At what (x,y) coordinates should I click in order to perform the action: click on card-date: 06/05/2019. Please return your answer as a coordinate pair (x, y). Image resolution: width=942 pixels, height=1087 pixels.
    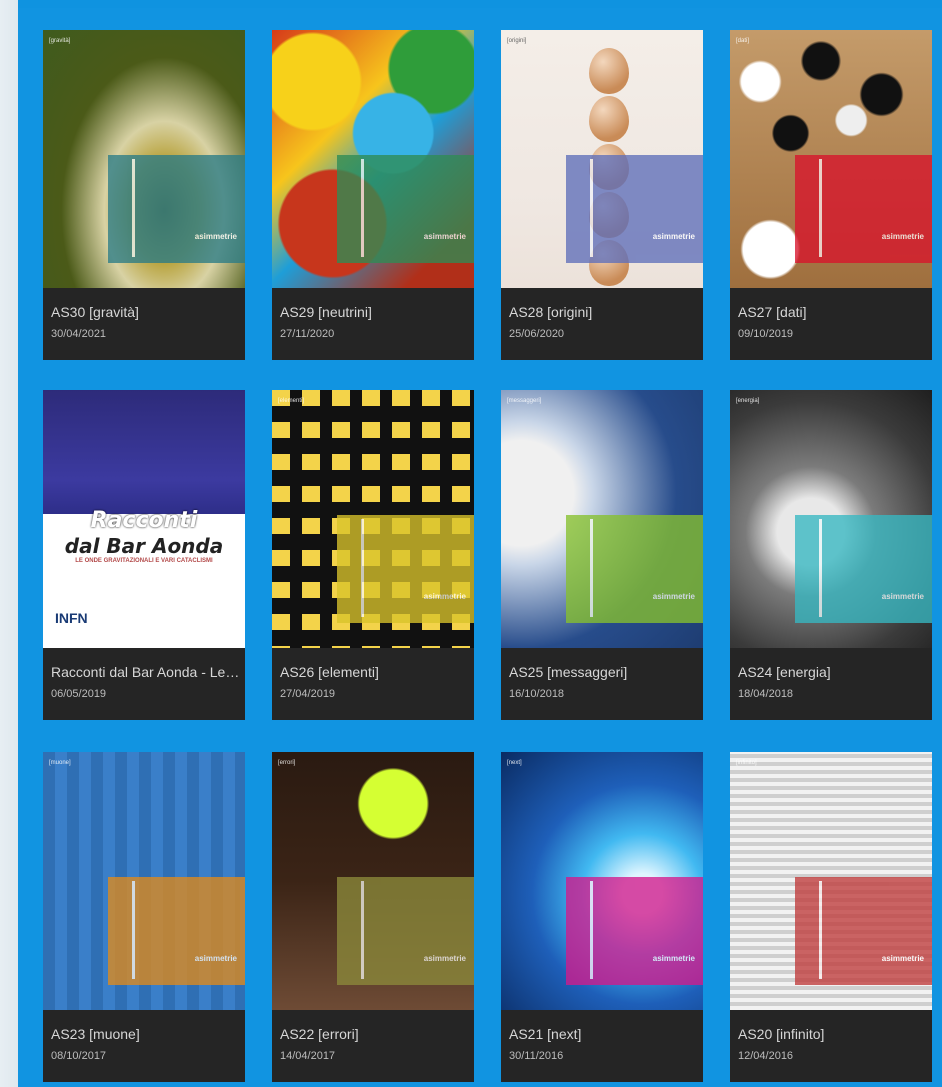
    Looking at the image, I should click on (79, 694).